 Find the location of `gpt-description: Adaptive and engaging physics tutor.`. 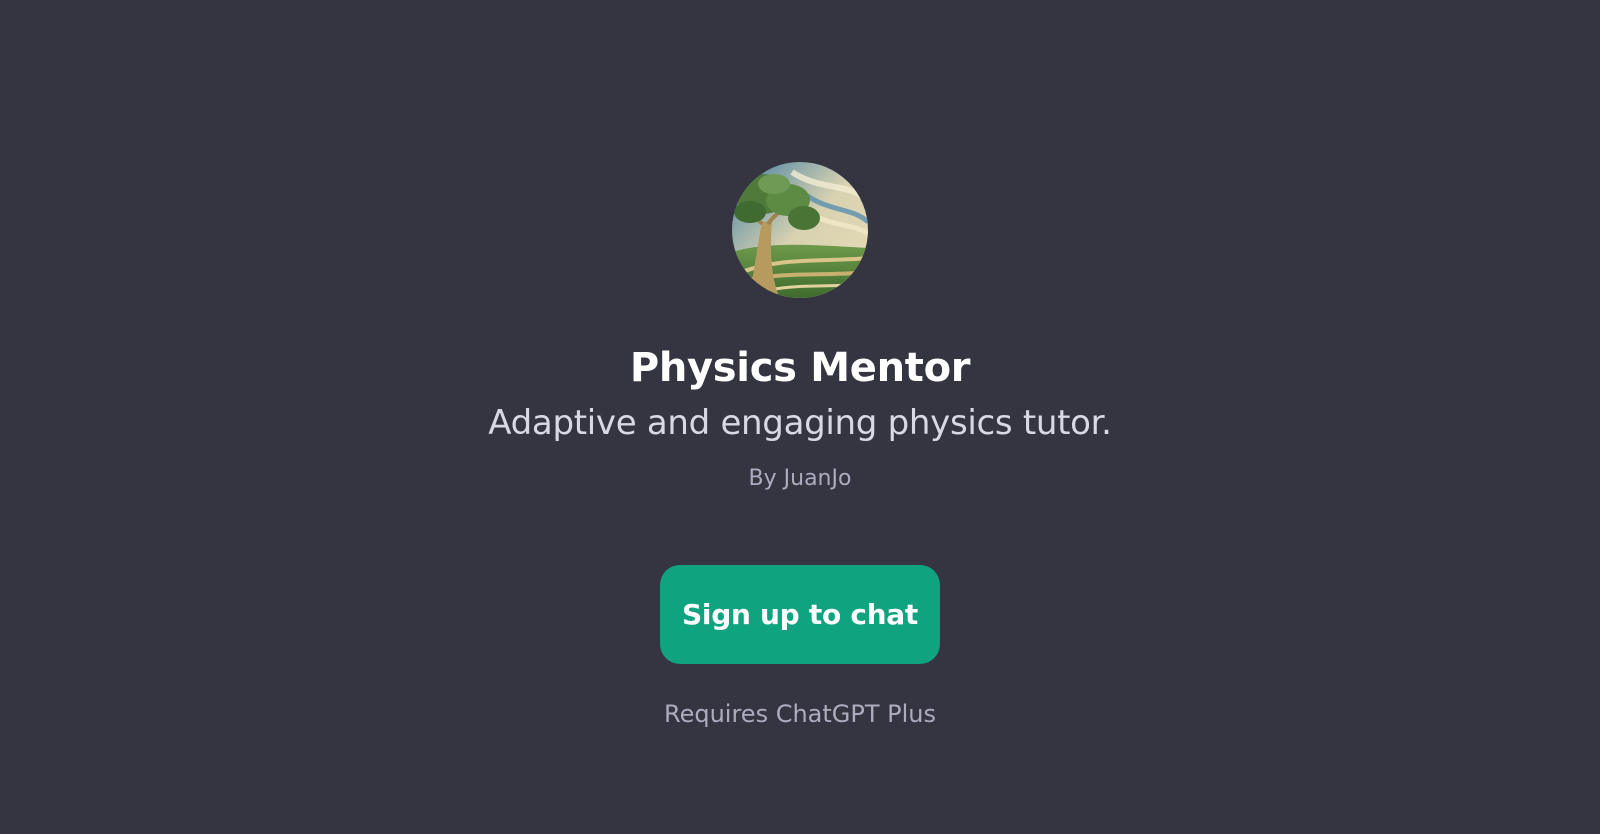

gpt-description: Adaptive and engaging physics tutor. is located at coordinates (800, 423).